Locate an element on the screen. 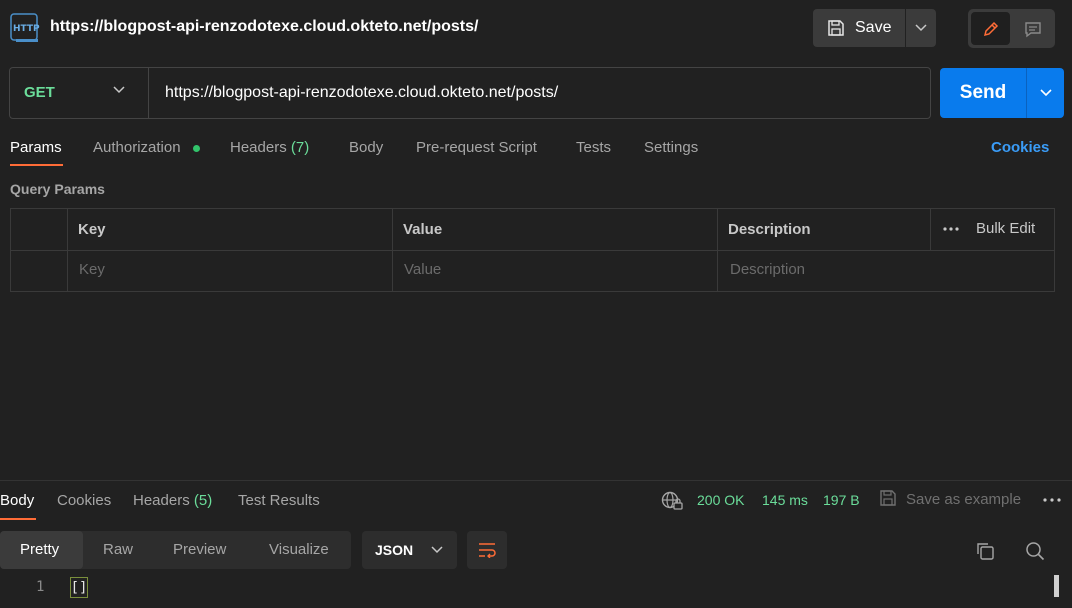 Image resolution: width=1072 pixels, height=608 pixels. cookies-link: Cookies is located at coordinates (1020, 147).